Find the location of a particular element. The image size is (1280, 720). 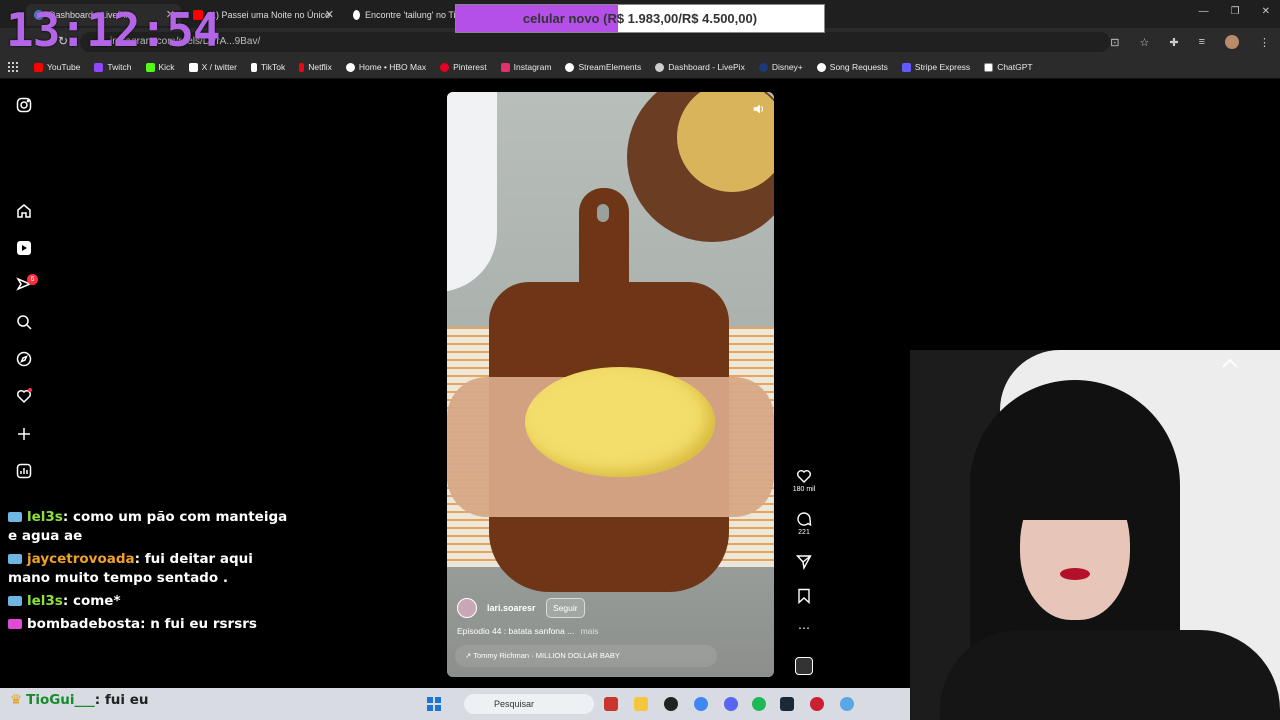

close-icon: ✕ is located at coordinates (329, 14).